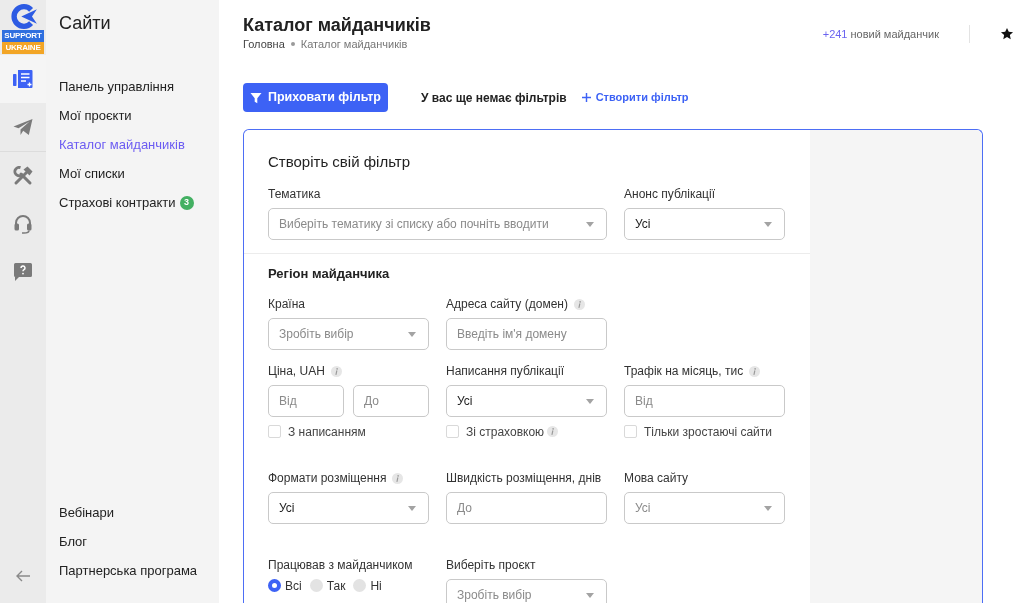 This screenshot has height=603, width=1035. Describe the element at coordinates (1007, 34) in the screenshot. I see `star-icon` at that location.